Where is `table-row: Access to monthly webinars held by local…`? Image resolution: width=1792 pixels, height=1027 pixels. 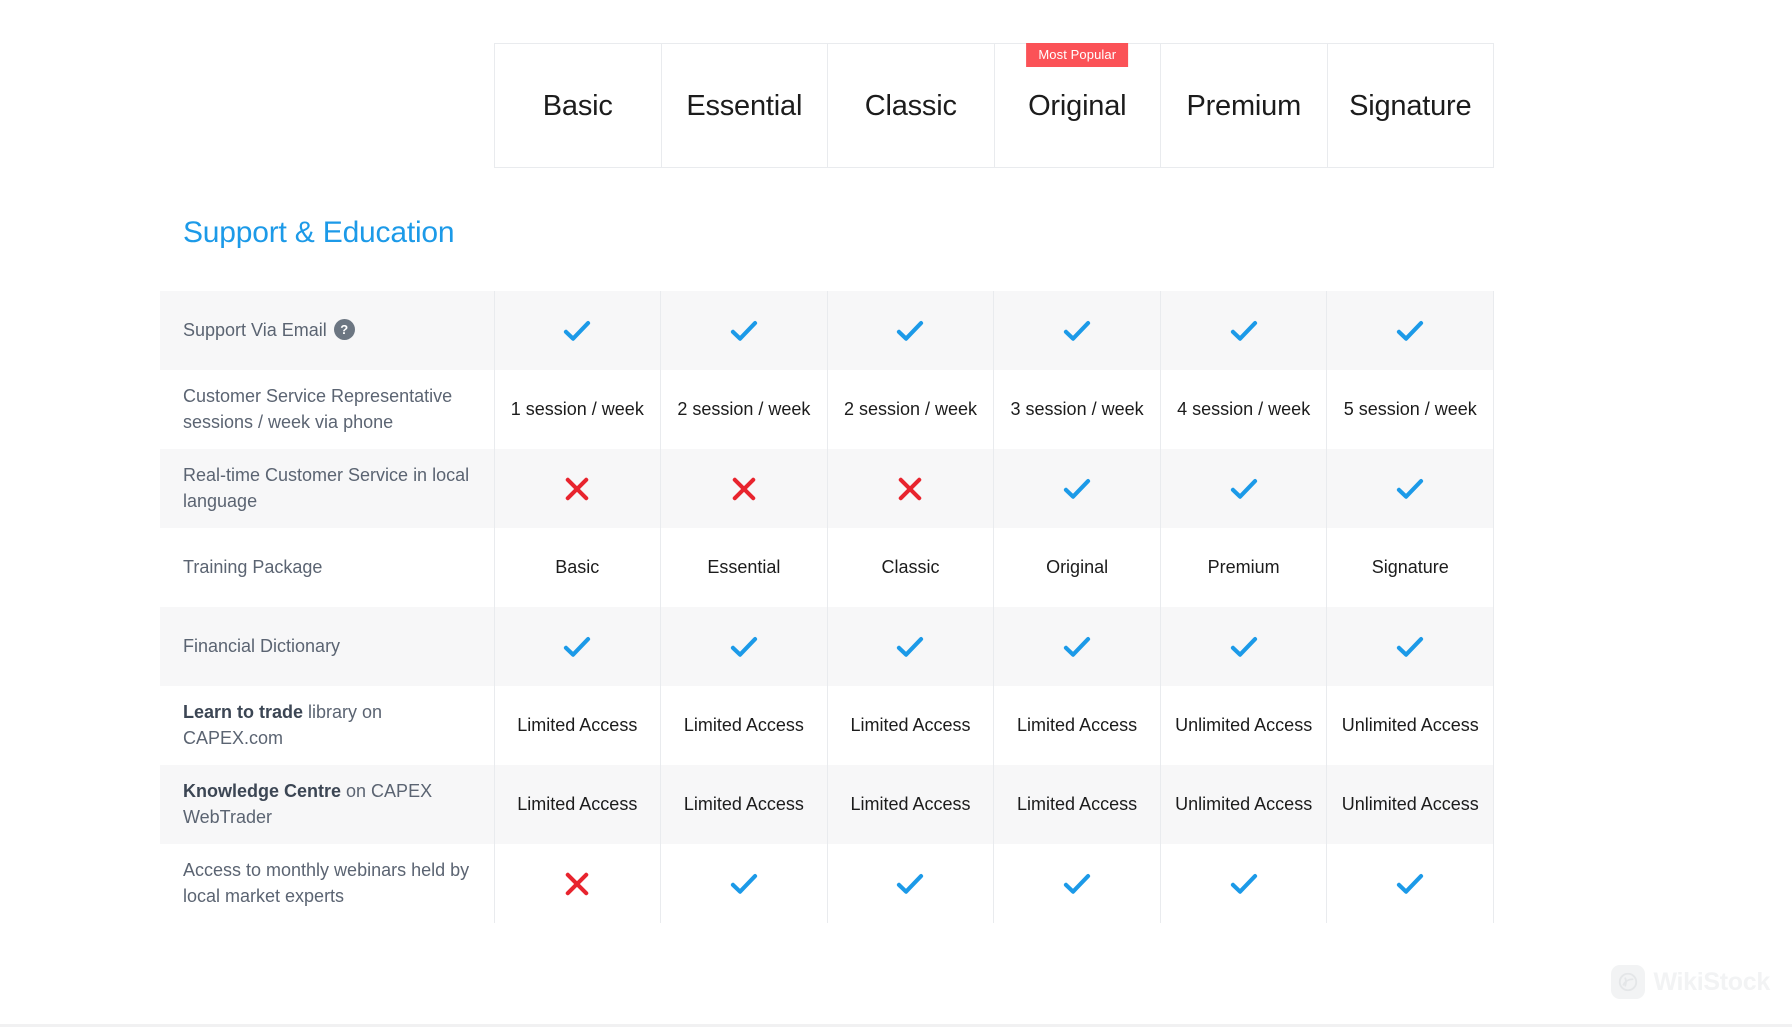
table-row: Access to monthly webinars held by local… is located at coordinates (827, 883).